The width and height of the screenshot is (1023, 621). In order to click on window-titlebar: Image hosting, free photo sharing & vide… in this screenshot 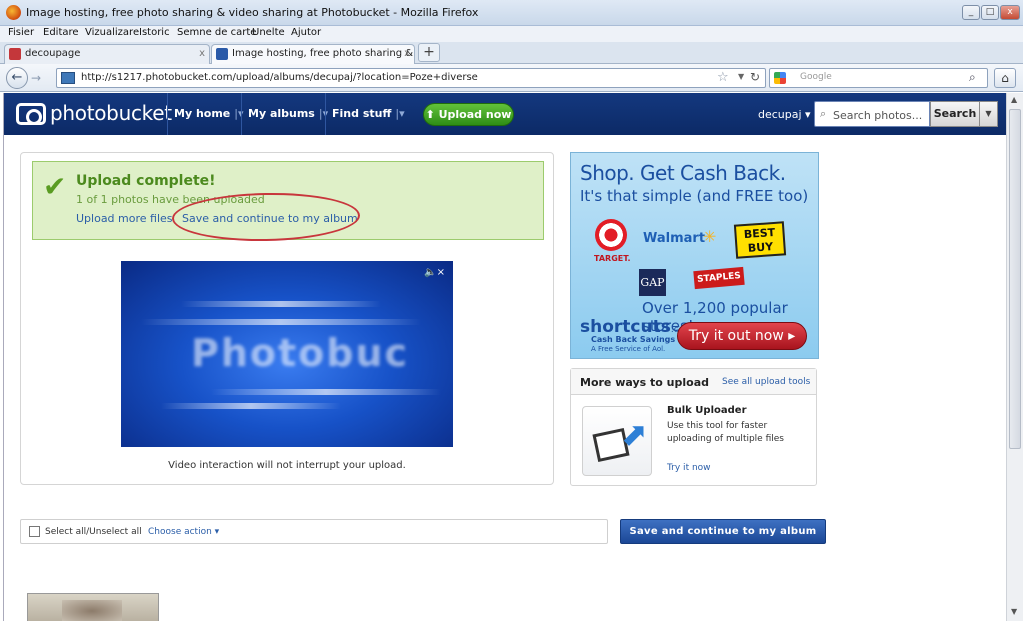, I will do `click(511, 13)`.